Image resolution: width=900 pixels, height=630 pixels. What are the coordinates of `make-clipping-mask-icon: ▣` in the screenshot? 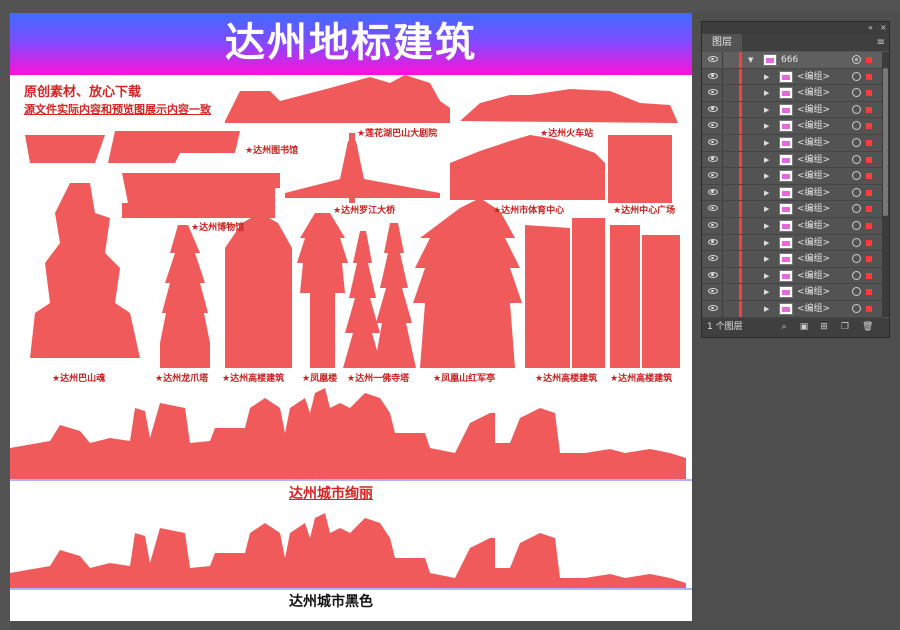 It's located at (804, 327).